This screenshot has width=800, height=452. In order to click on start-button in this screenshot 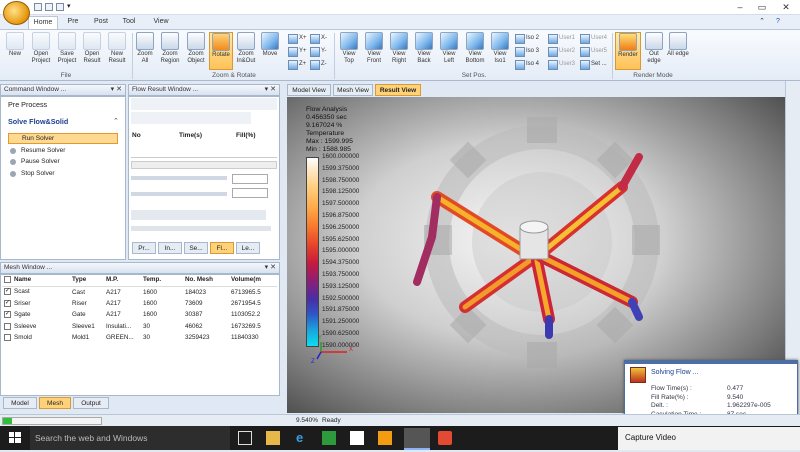, I will do `click(15, 438)`.